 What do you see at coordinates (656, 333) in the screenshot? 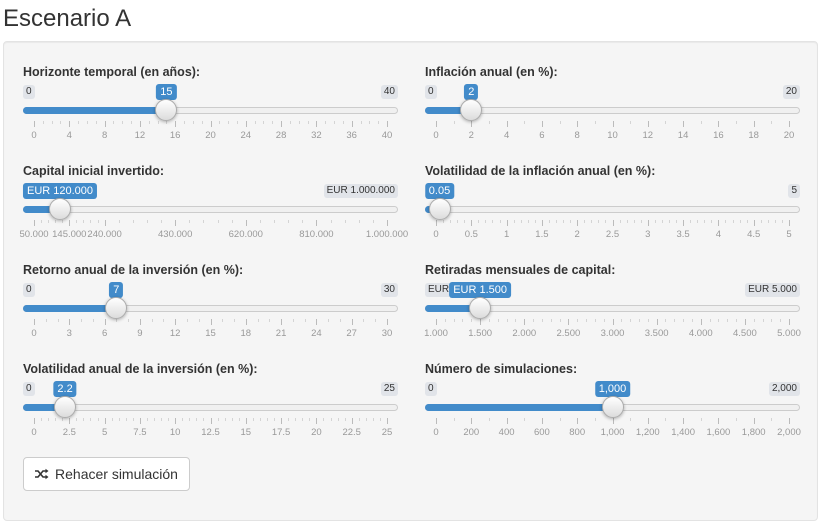
I see `slider-tick-label: 3.500` at bounding box center [656, 333].